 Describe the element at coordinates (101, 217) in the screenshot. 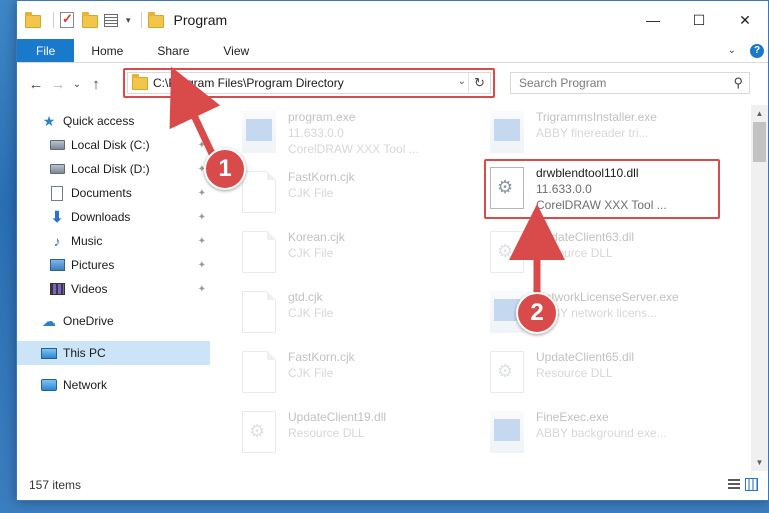

I see `sidebar-item-label: Downloads` at that location.